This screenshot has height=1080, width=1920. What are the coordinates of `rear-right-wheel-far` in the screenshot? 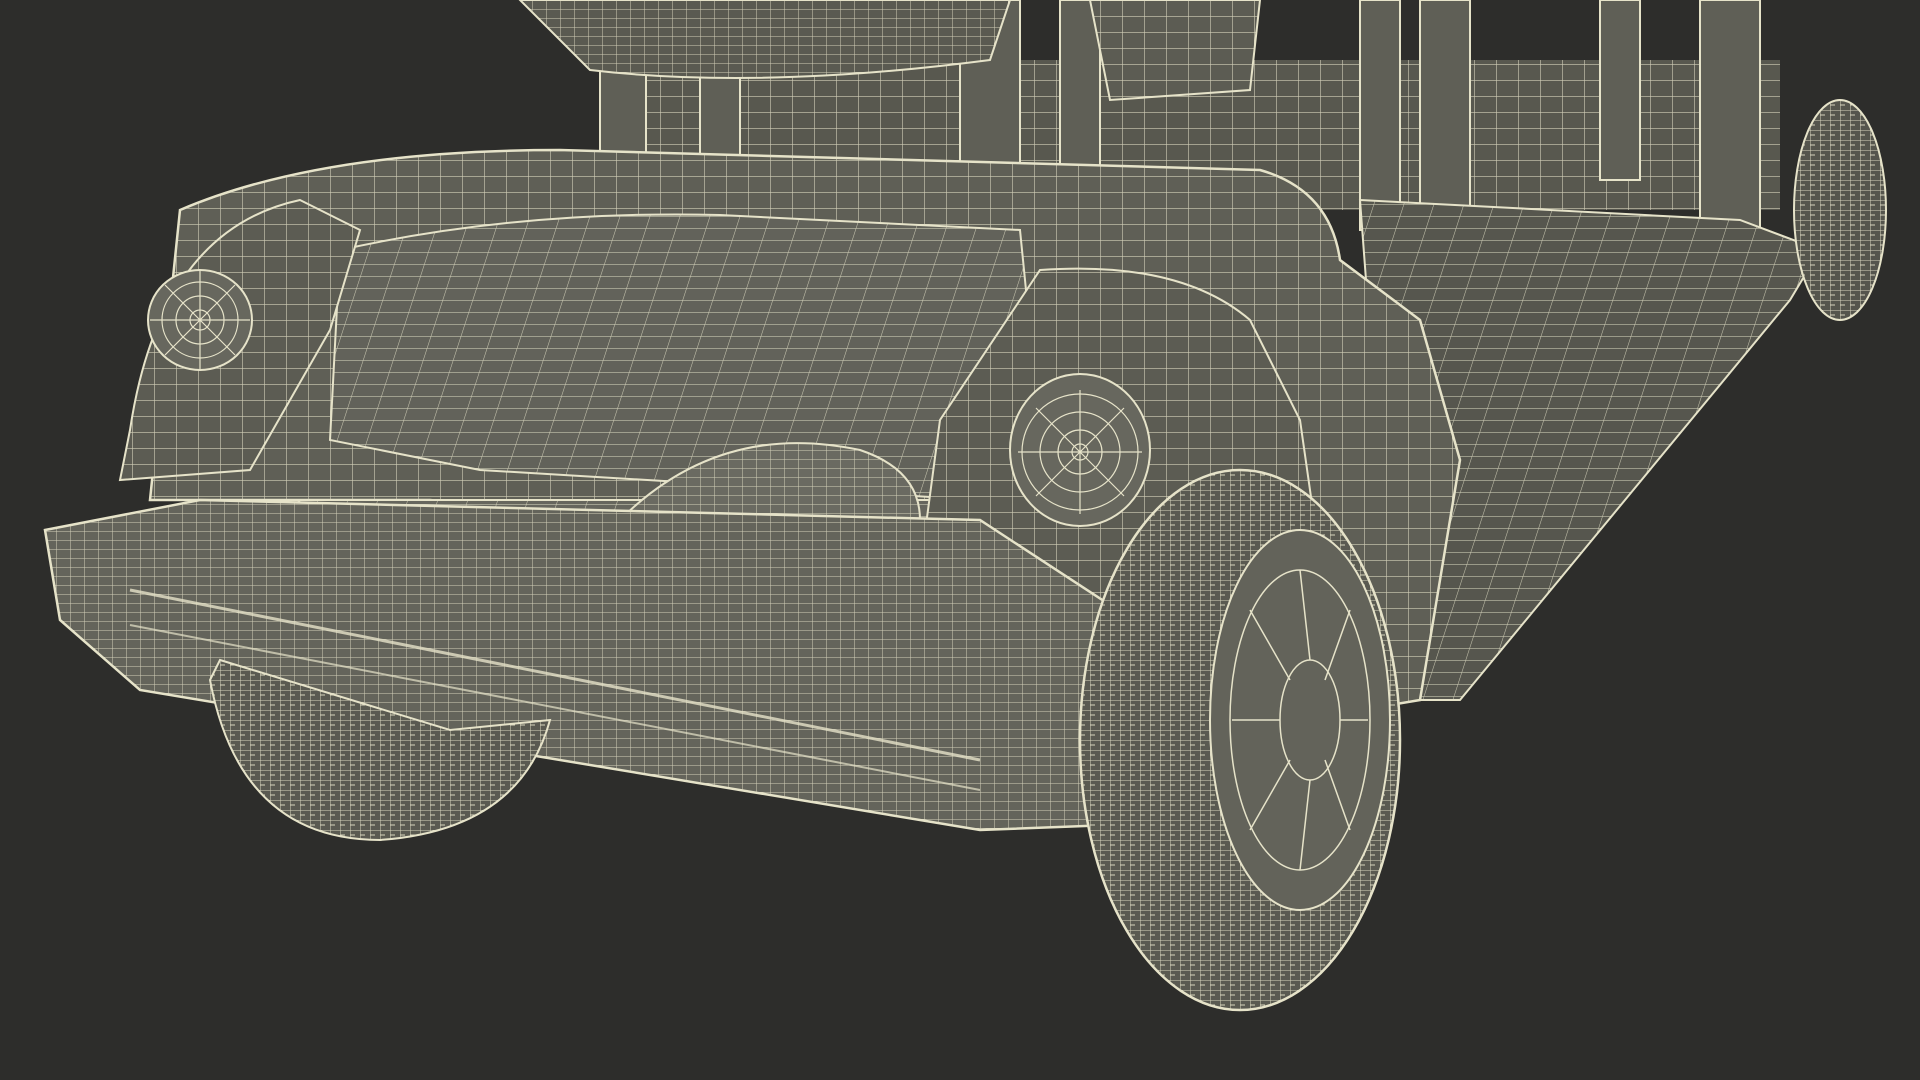 It's located at (1840, 210).